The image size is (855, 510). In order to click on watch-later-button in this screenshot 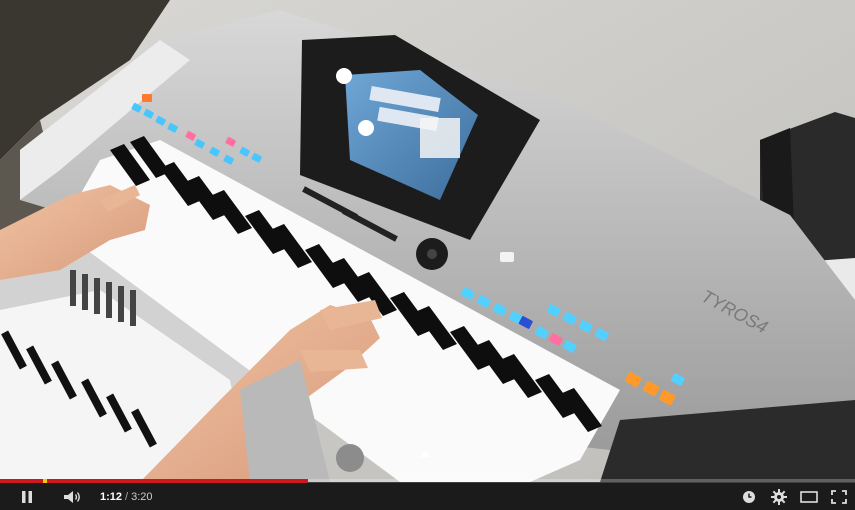, I will do `click(749, 496)`.